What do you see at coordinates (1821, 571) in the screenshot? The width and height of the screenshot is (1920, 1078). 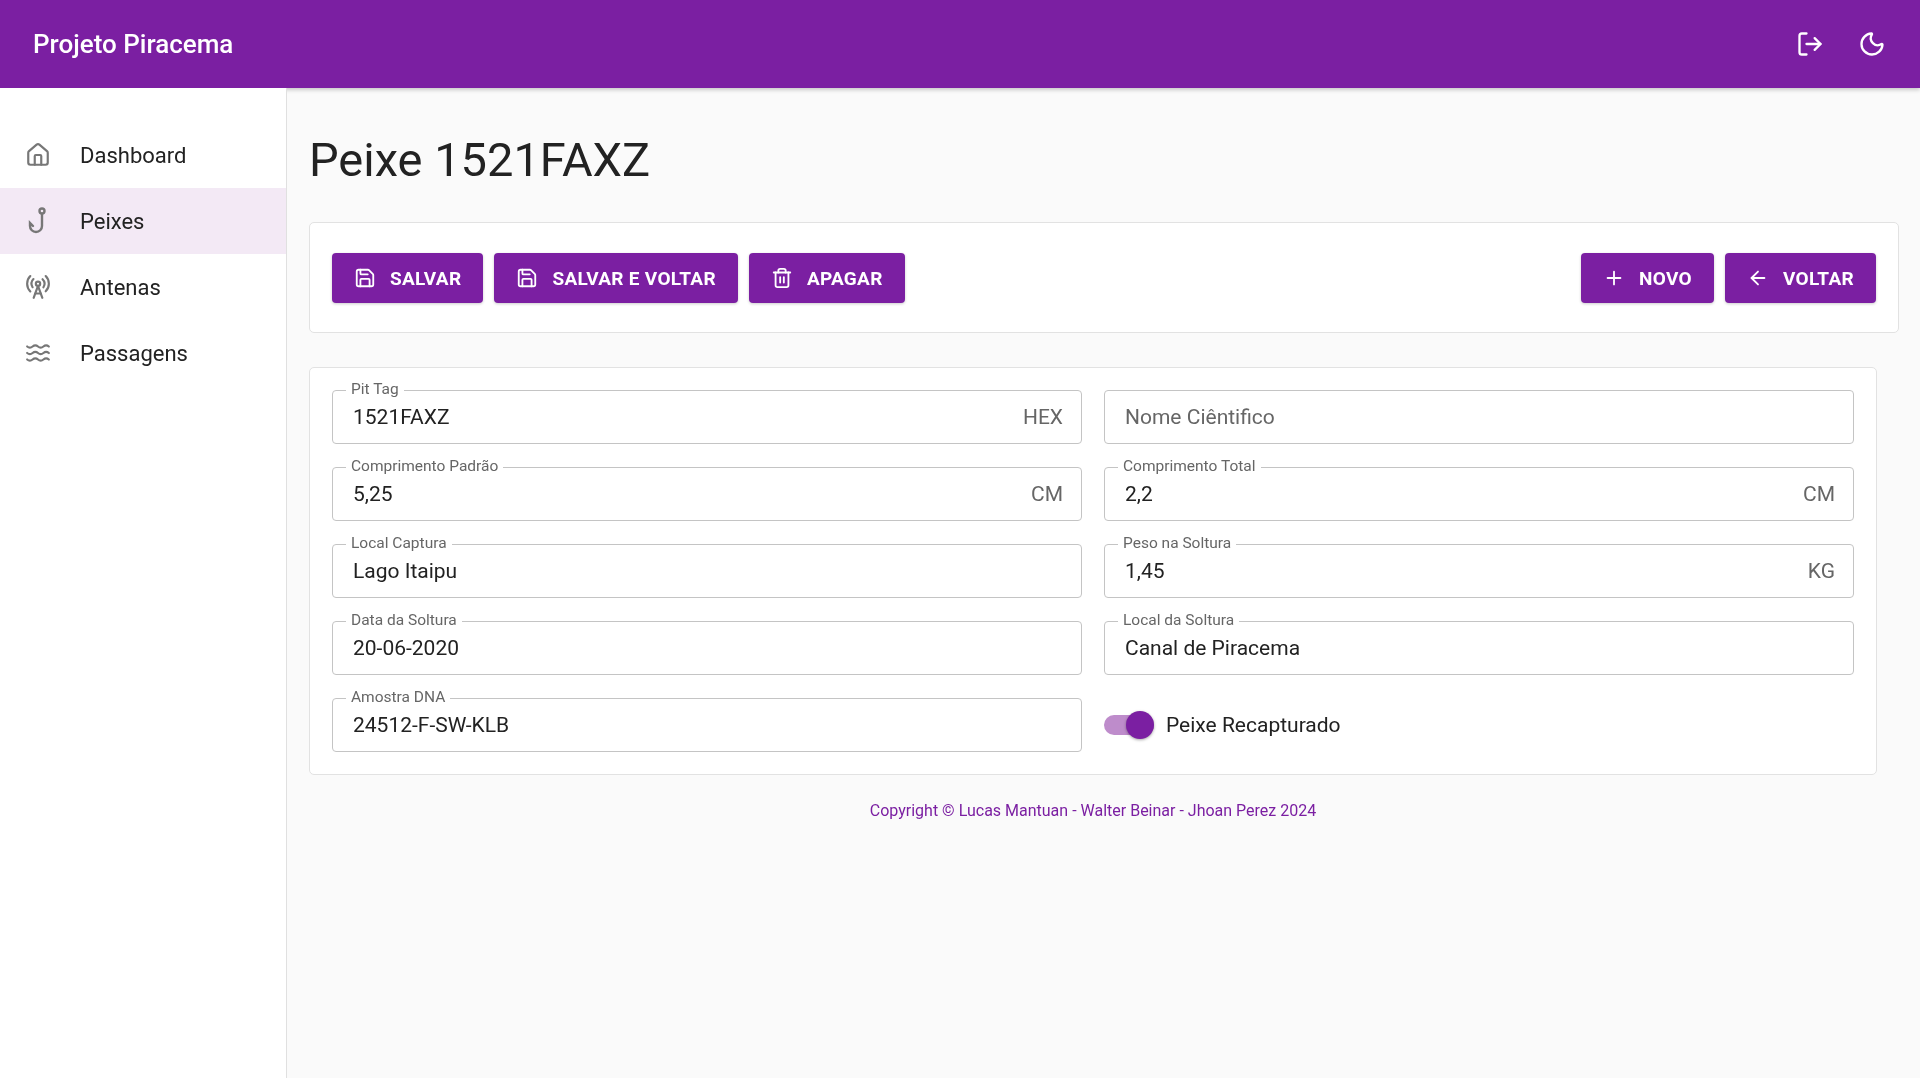 I see `unit-label: KG` at bounding box center [1821, 571].